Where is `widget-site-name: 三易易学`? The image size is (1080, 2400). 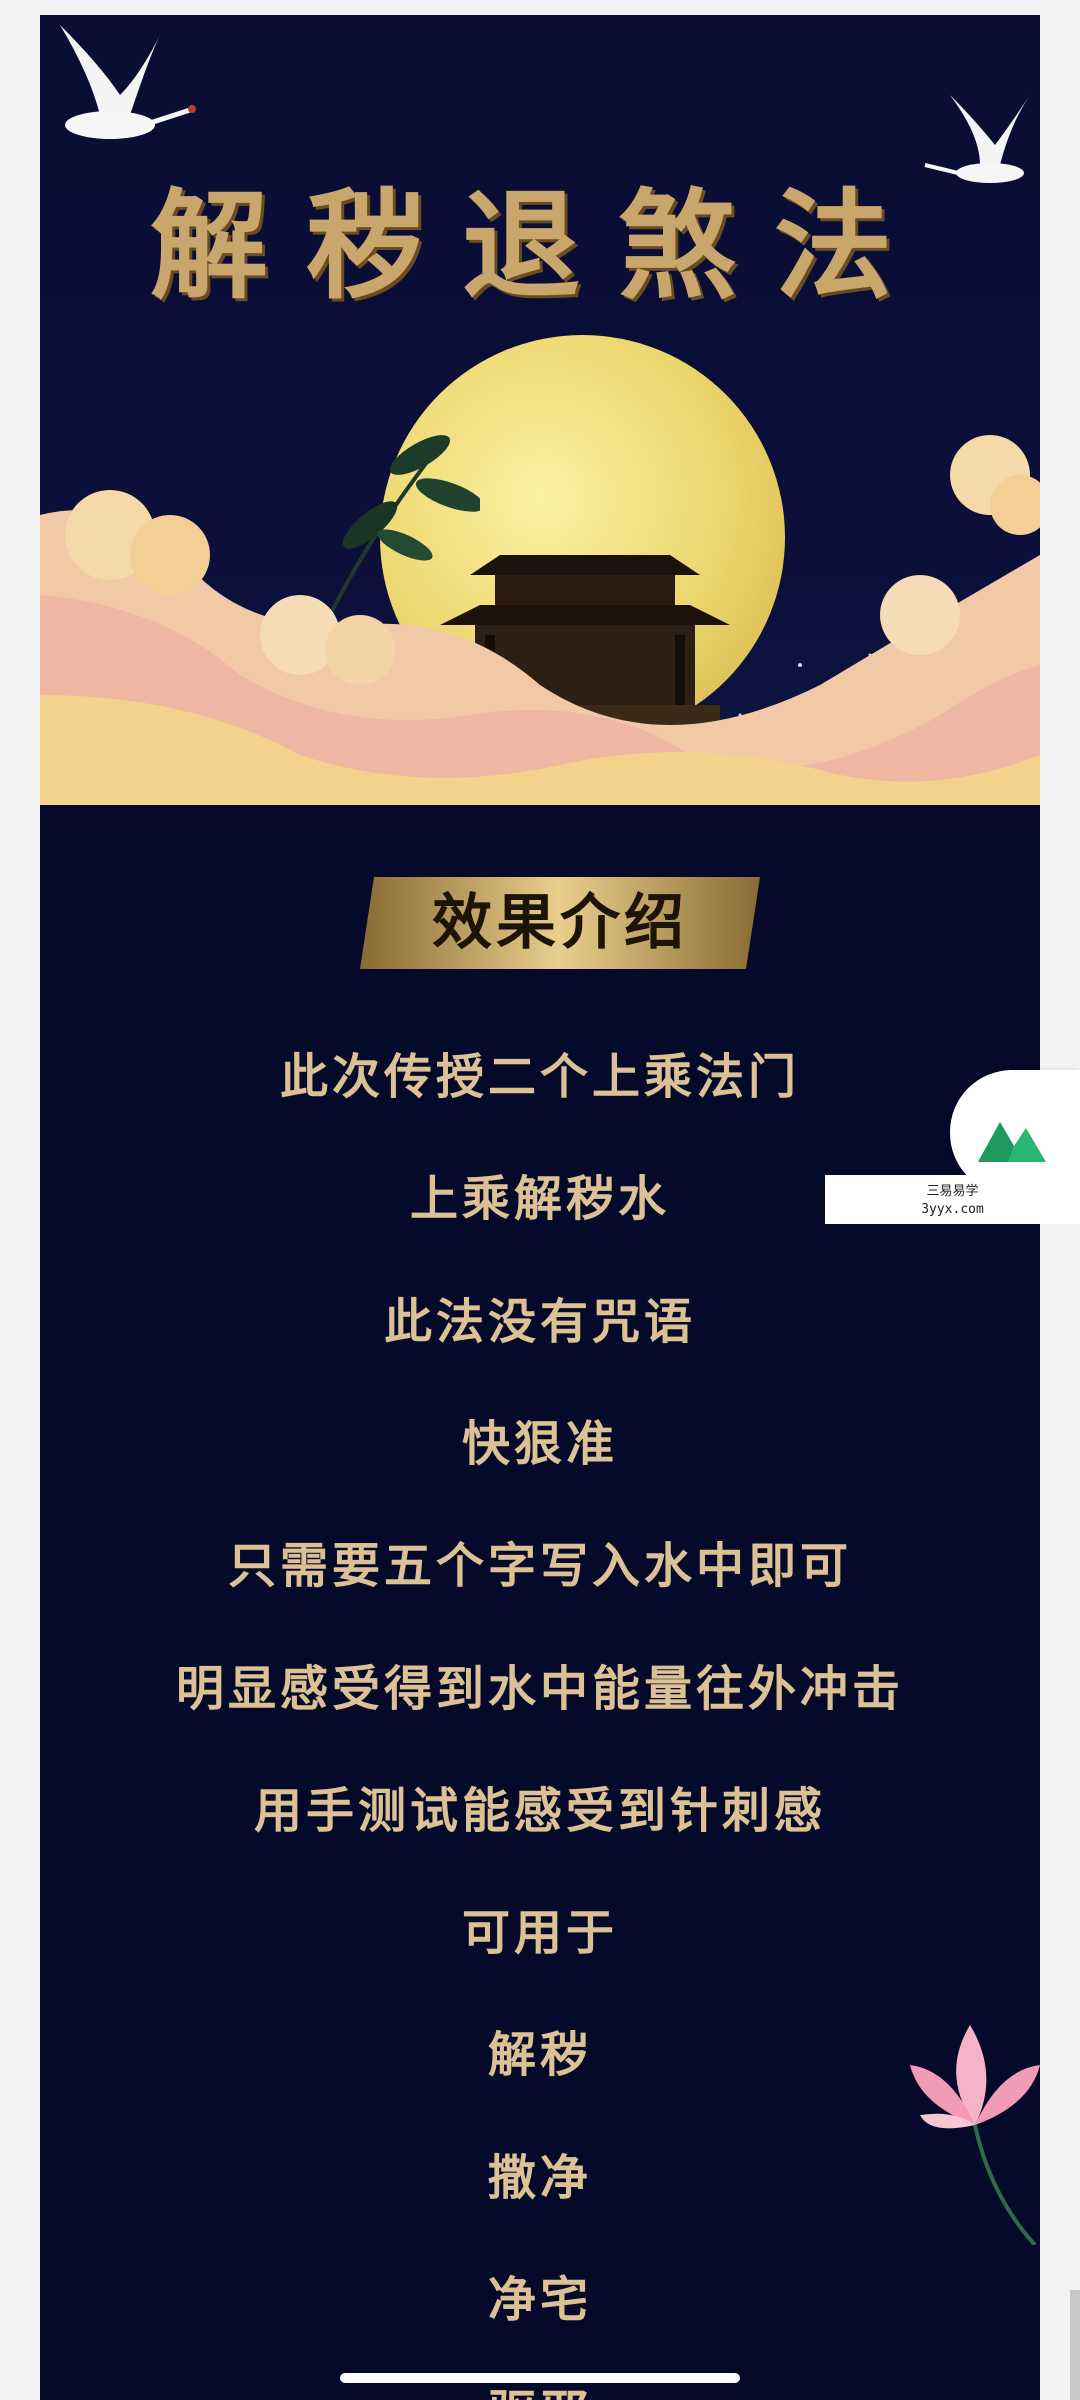
widget-site-name: 三易易学 is located at coordinates (952, 1191).